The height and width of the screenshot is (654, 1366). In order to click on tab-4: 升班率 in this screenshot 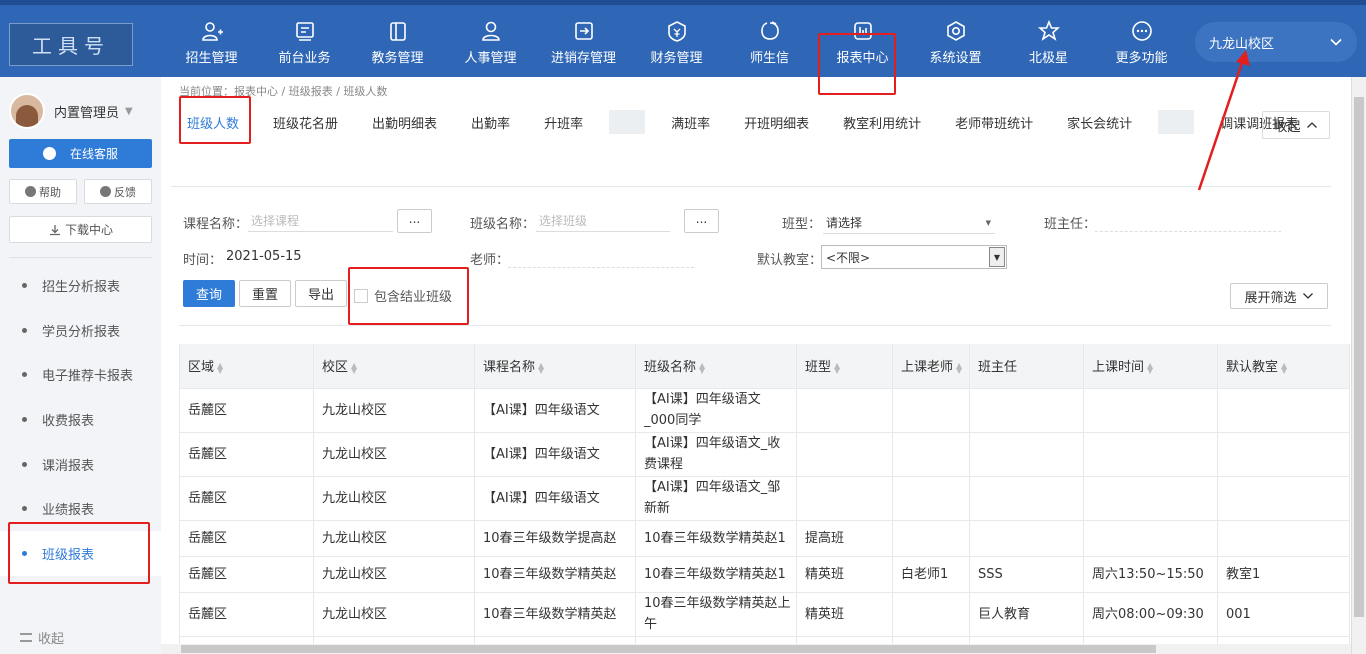, I will do `click(563, 122)`.